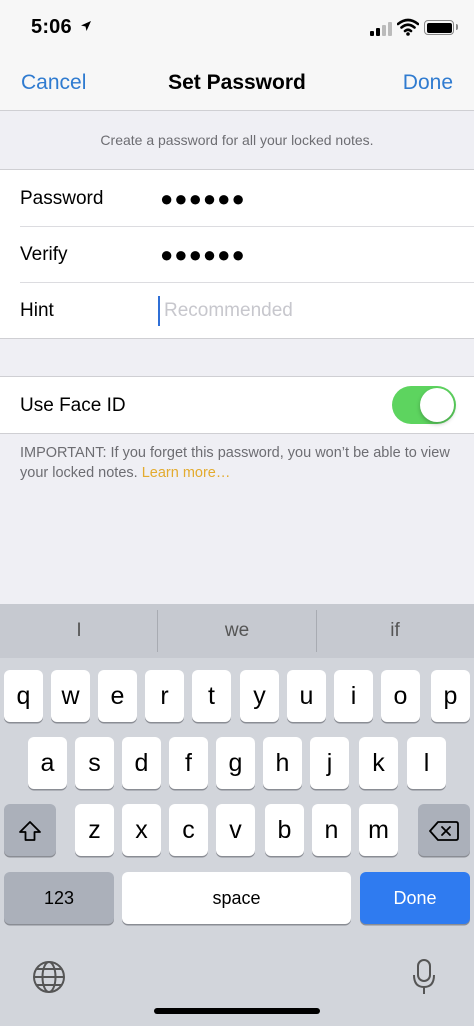 The height and width of the screenshot is (1026, 474). Describe the element at coordinates (259, 696) in the screenshot. I see `key-y: y` at that location.